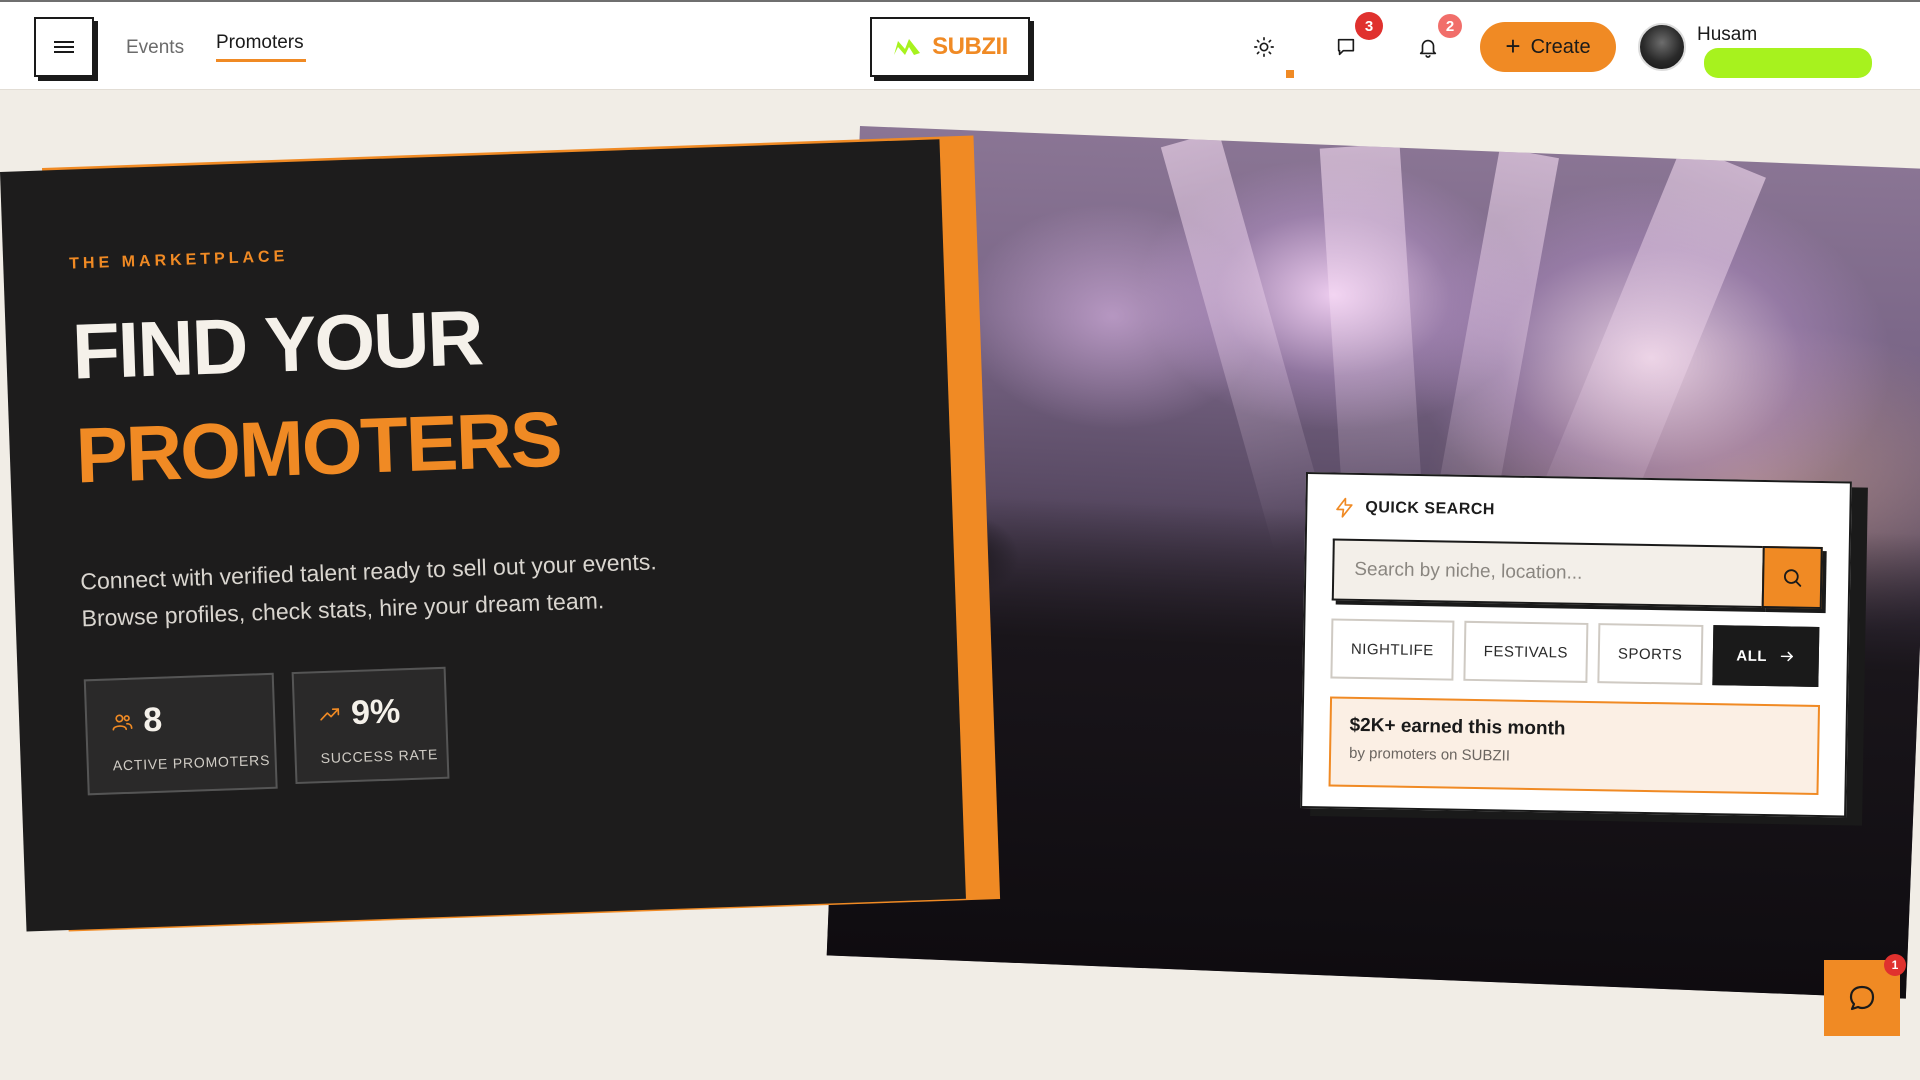 This screenshot has width=1920, height=1080. What do you see at coordinates (510, 388) in the screenshot?
I see `hero-headline: FIND YOUR PROMOTERS` at bounding box center [510, 388].